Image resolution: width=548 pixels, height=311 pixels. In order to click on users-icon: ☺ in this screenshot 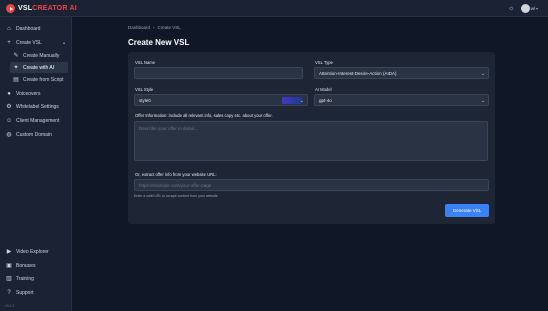, I will do `click(9, 120)`.